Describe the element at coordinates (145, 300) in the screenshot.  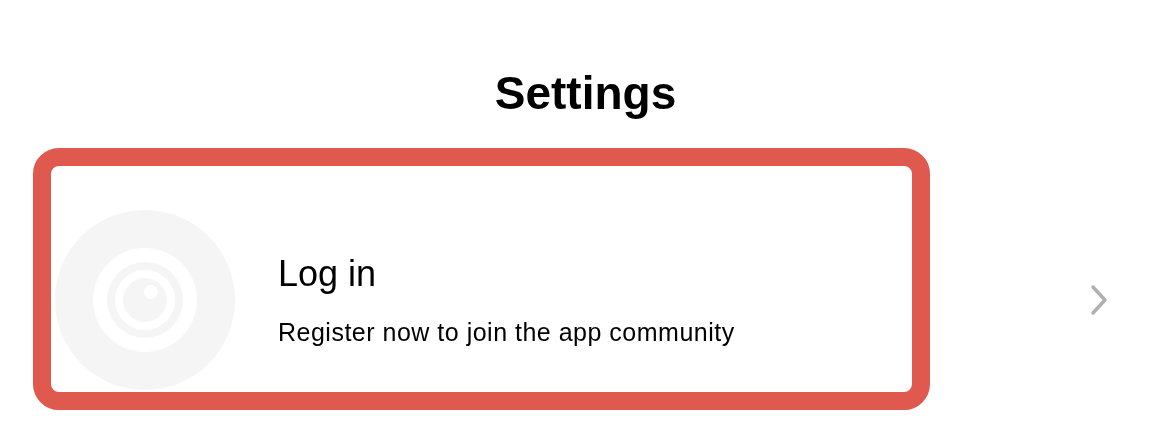
I see `avatar-icon` at that location.